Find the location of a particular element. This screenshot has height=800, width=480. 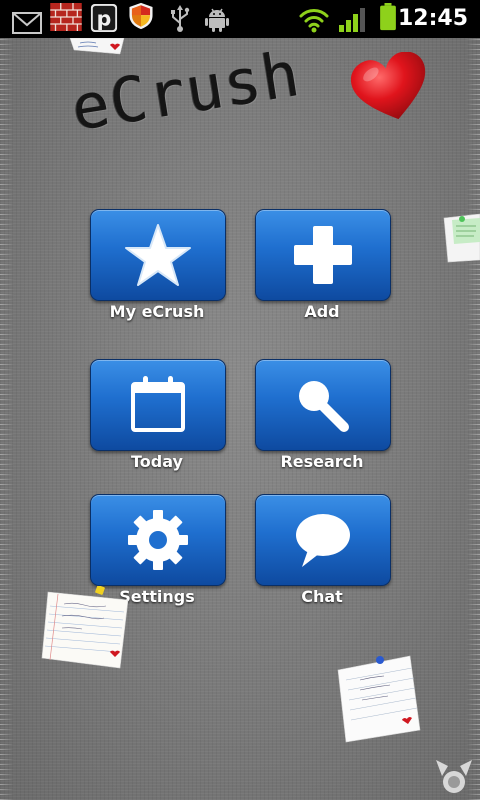

today-button is located at coordinates (158, 405).